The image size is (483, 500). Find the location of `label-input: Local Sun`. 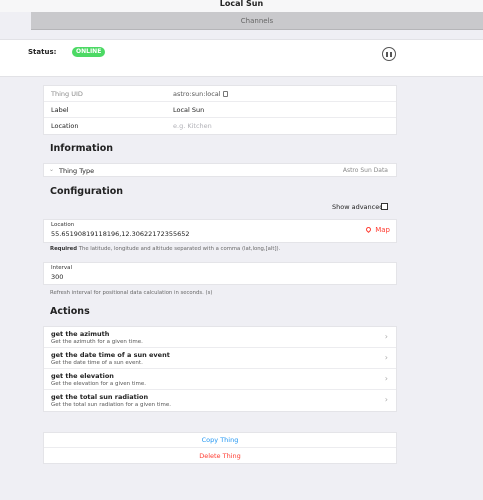

label-input: Local Sun is located at coordinates (188, 110).